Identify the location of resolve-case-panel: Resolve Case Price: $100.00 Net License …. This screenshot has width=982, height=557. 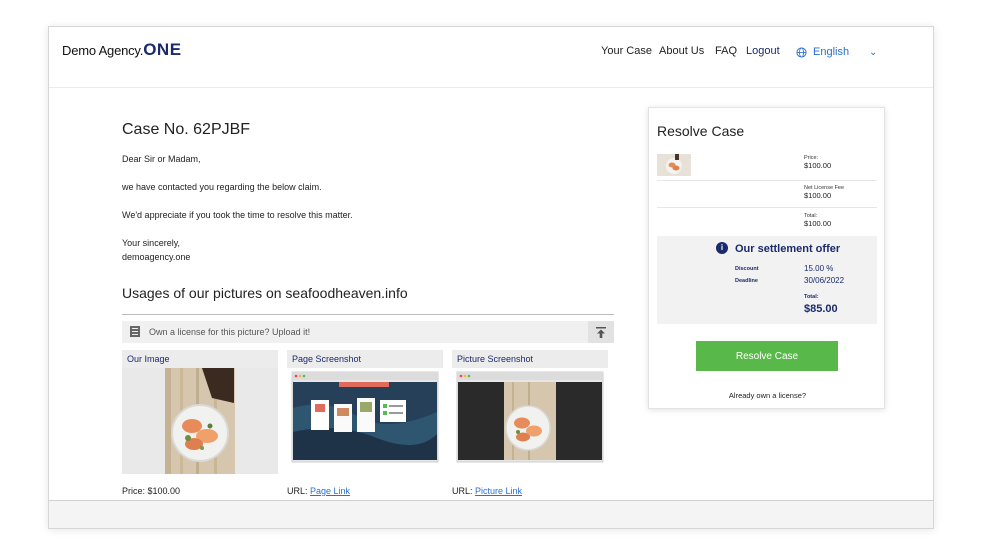
(766, 258).